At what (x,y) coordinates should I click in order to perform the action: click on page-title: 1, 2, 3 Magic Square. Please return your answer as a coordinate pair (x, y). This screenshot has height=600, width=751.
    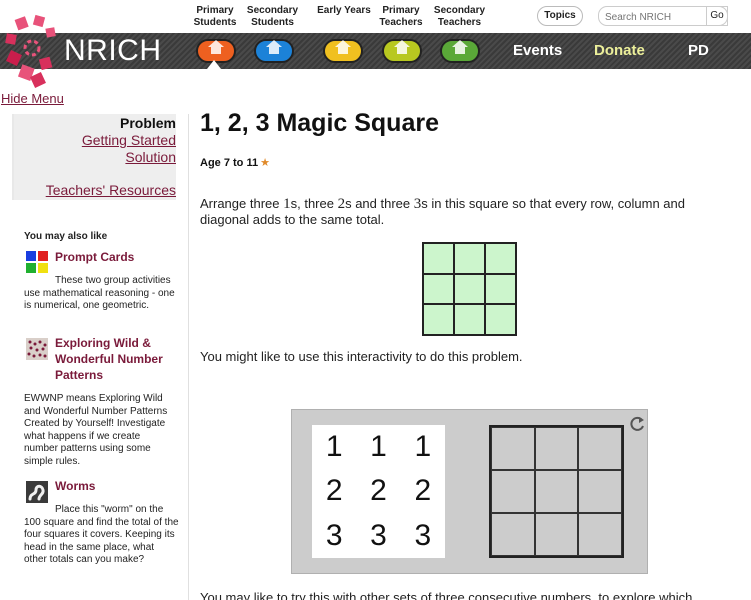
    Looking at the image, I should click on (319, 123).